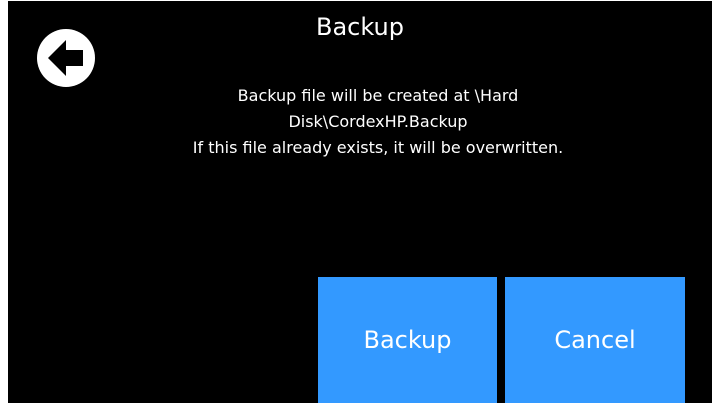 The height and width of the screenshot is (411, 720). I want to click on backup-button-label: Backup, so click(407, 340).